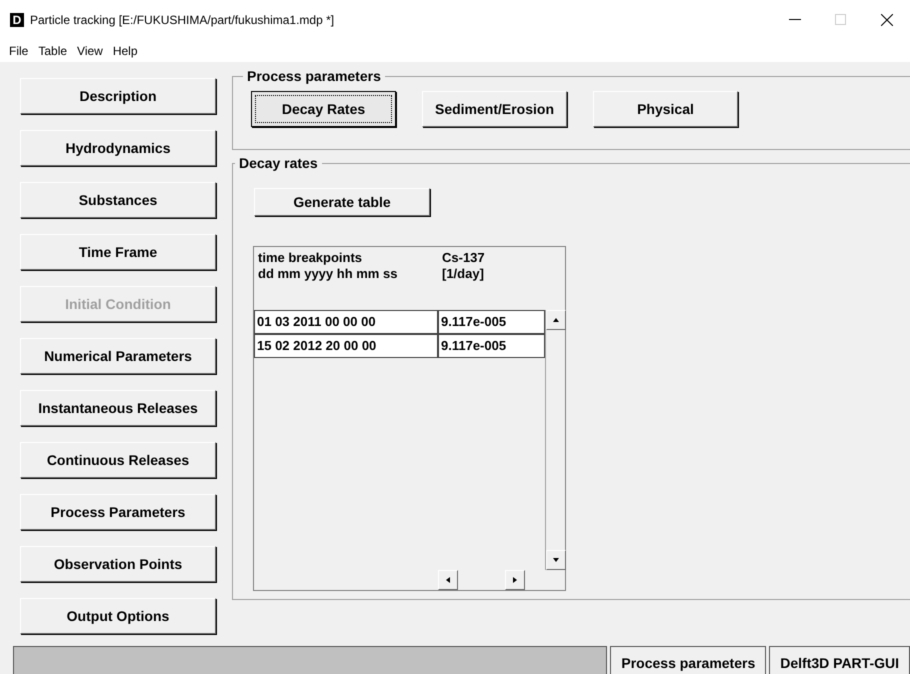 This screenshot has width=910, height=674. Describe the element at coordinates (118, 512) in the screenshot. I see `sidebar-button: Process Parameters` at that location.